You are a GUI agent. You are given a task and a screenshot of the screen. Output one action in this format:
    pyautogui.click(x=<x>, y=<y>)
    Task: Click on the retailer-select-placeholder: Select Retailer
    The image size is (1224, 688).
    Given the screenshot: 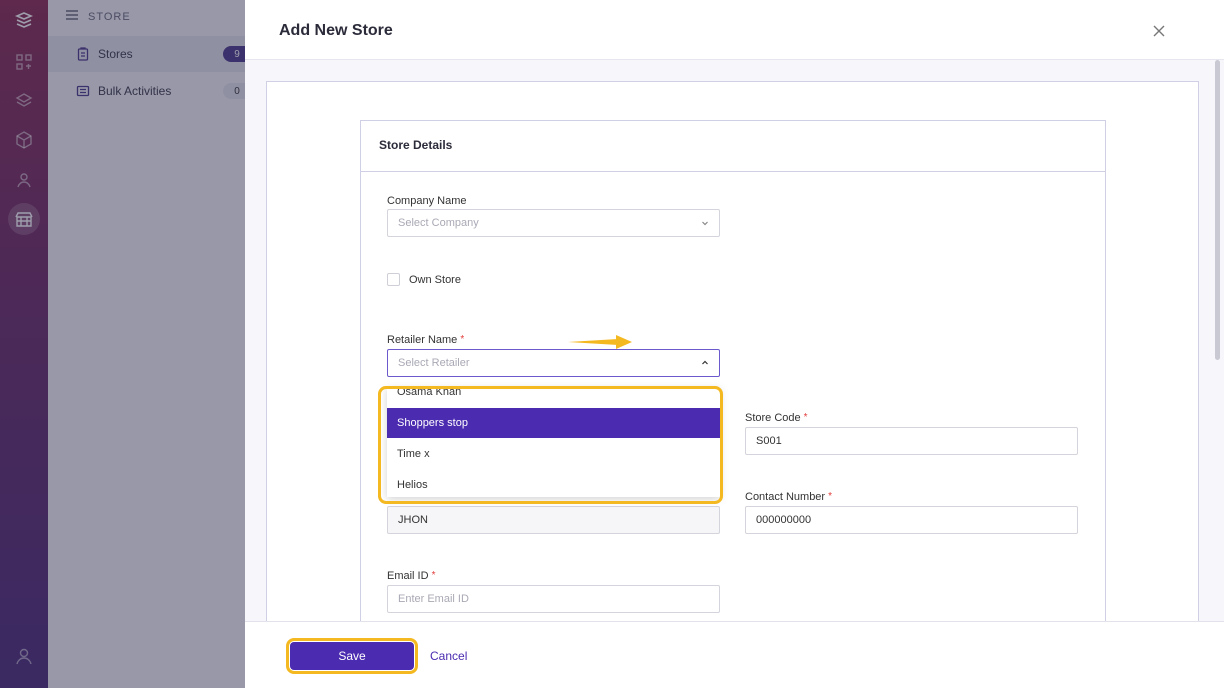 What is the action you would take?
    pyautogui.click(x=434, y=363)
    